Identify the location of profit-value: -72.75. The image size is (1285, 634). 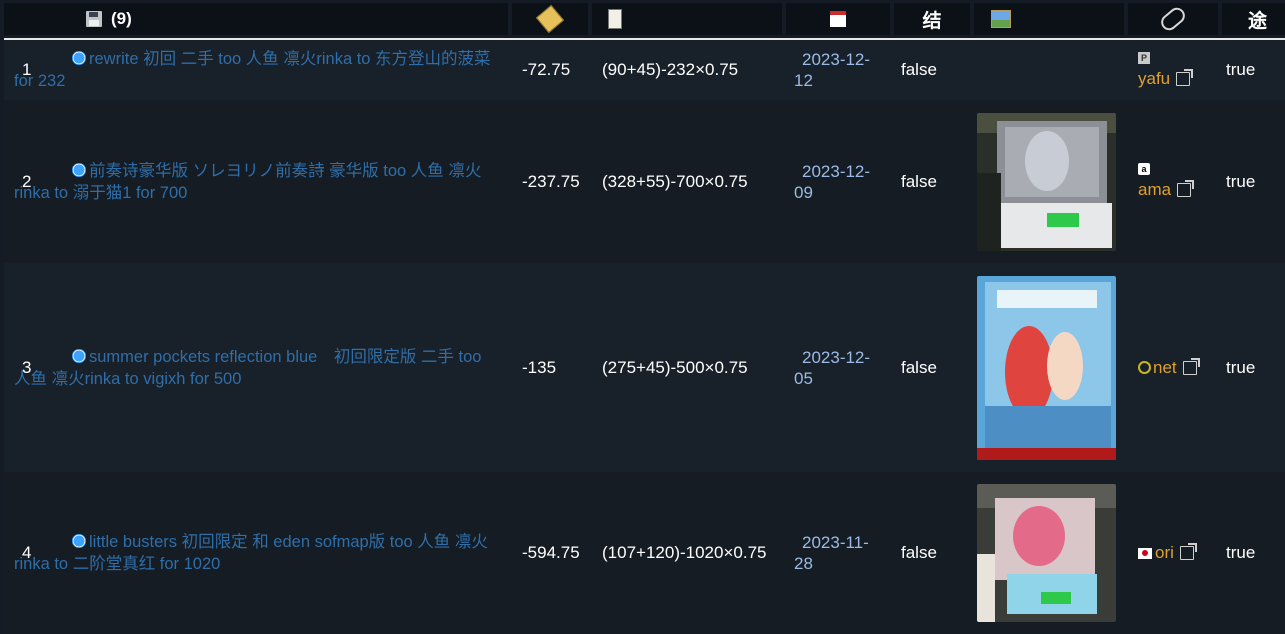
(546, 69).